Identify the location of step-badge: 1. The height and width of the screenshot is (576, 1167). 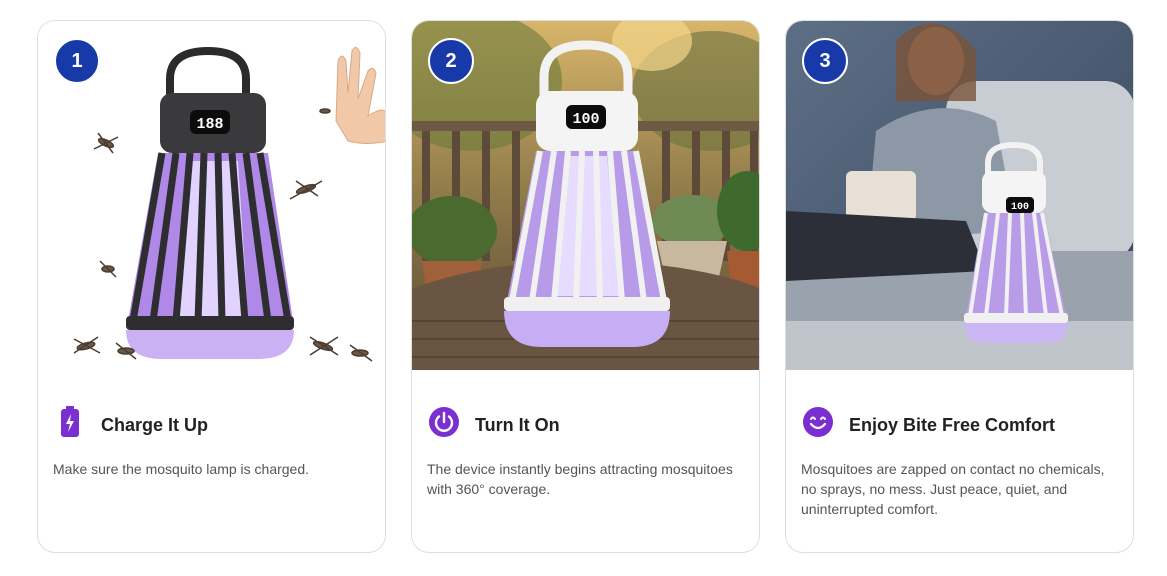
(77, 61).